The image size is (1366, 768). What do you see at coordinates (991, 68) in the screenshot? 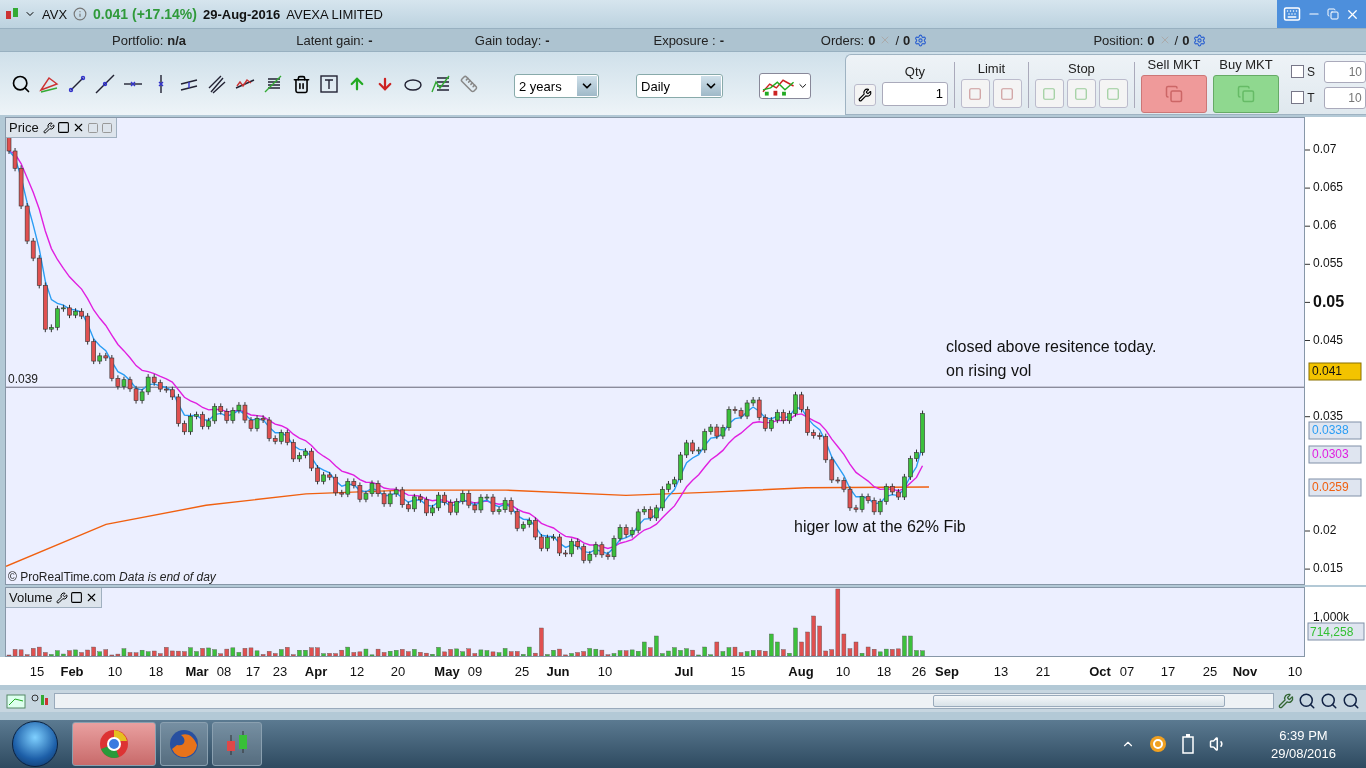
I see `limit-label: Limit` at bounding box center [991, 68].